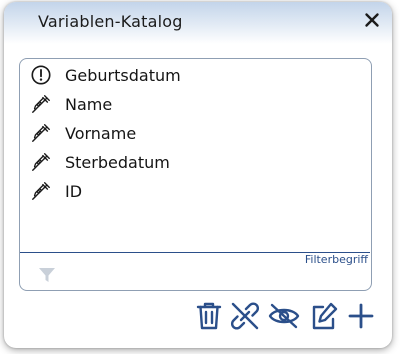  I want to click on list-item-label: Sterbedatum, so click(117, 162).